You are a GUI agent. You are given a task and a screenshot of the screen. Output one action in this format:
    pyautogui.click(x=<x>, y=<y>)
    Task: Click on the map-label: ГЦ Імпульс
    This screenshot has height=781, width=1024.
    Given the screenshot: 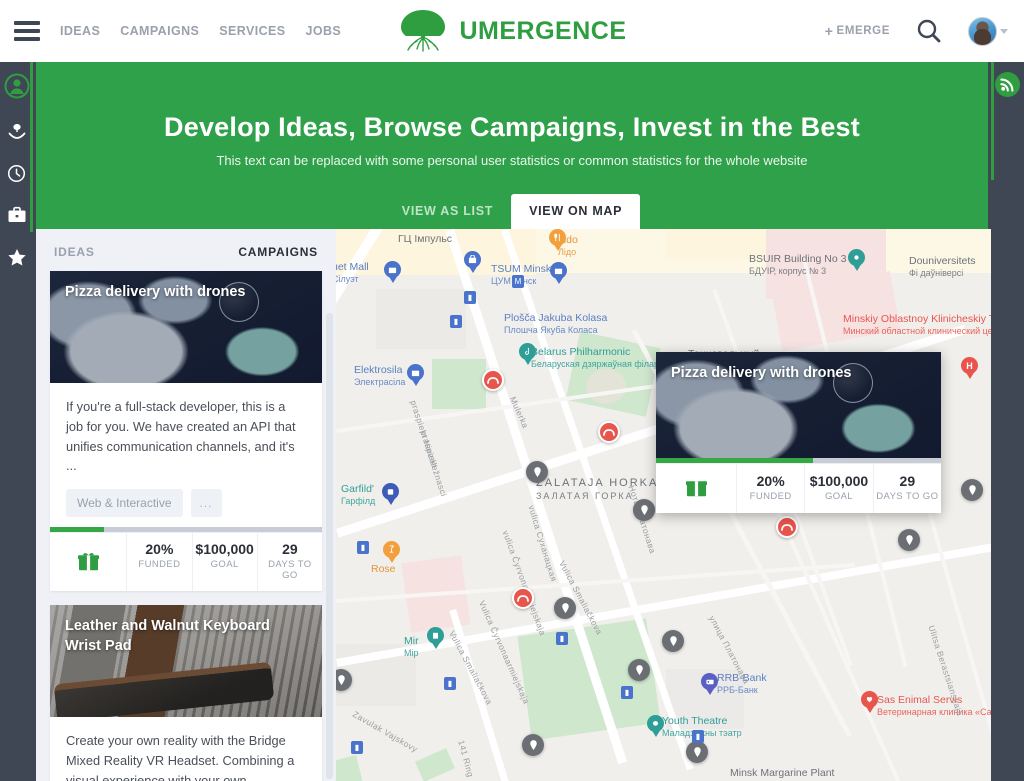 What is the action you would take?
    pyautogui.click(x=425, y=239)
    